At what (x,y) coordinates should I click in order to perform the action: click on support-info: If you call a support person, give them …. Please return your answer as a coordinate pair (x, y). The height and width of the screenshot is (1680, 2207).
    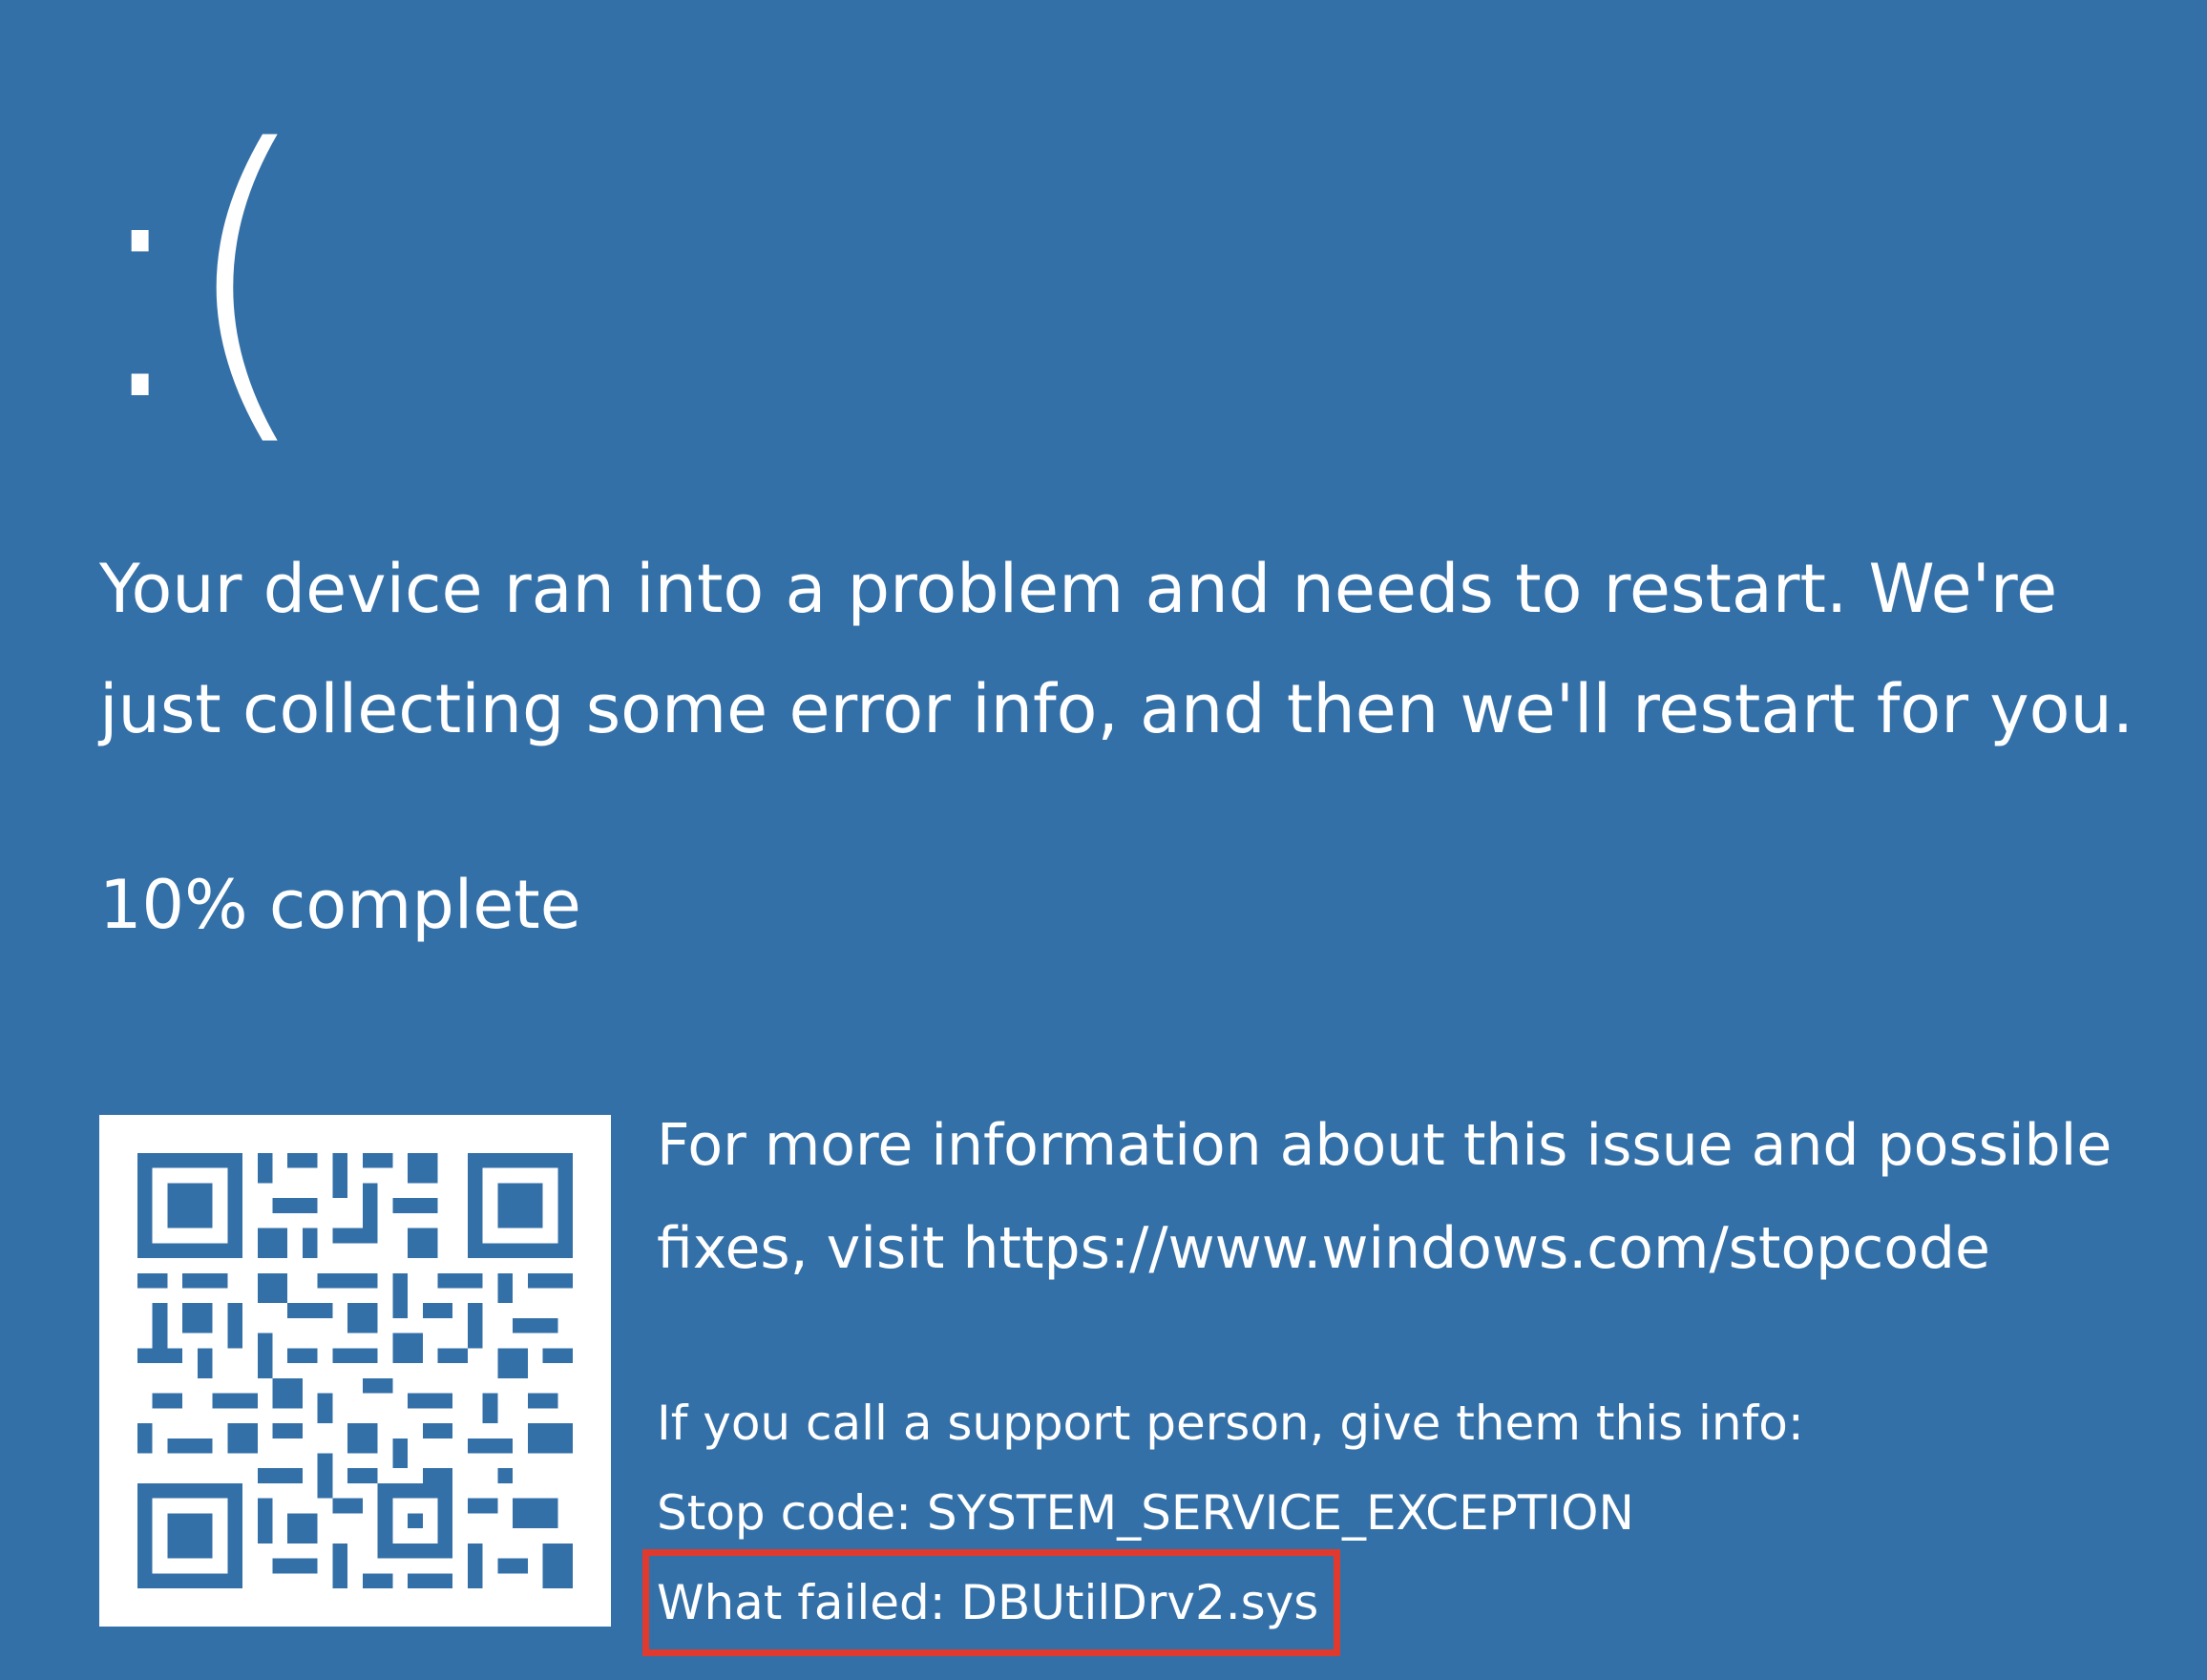
    Looking at the image, I should click on (1412, 1517).